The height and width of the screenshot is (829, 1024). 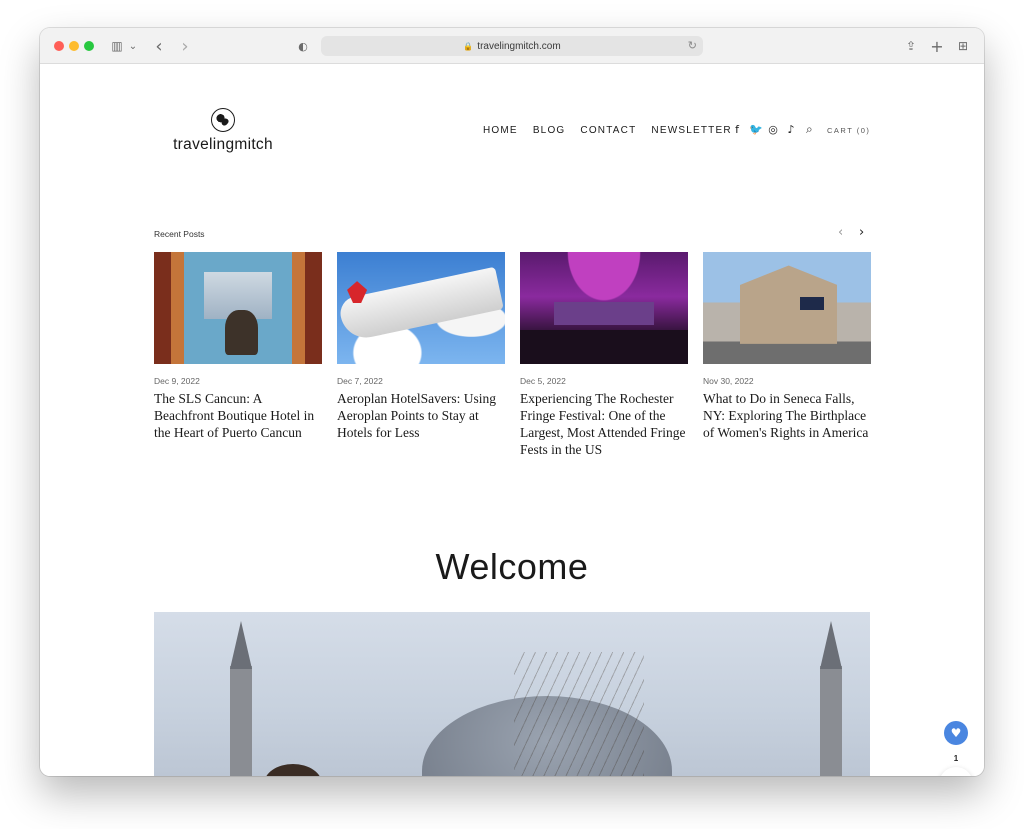 I want to click on main-nav: HOME BLOG CONTACT NEWSLETTER, so click(x=607, y=130).